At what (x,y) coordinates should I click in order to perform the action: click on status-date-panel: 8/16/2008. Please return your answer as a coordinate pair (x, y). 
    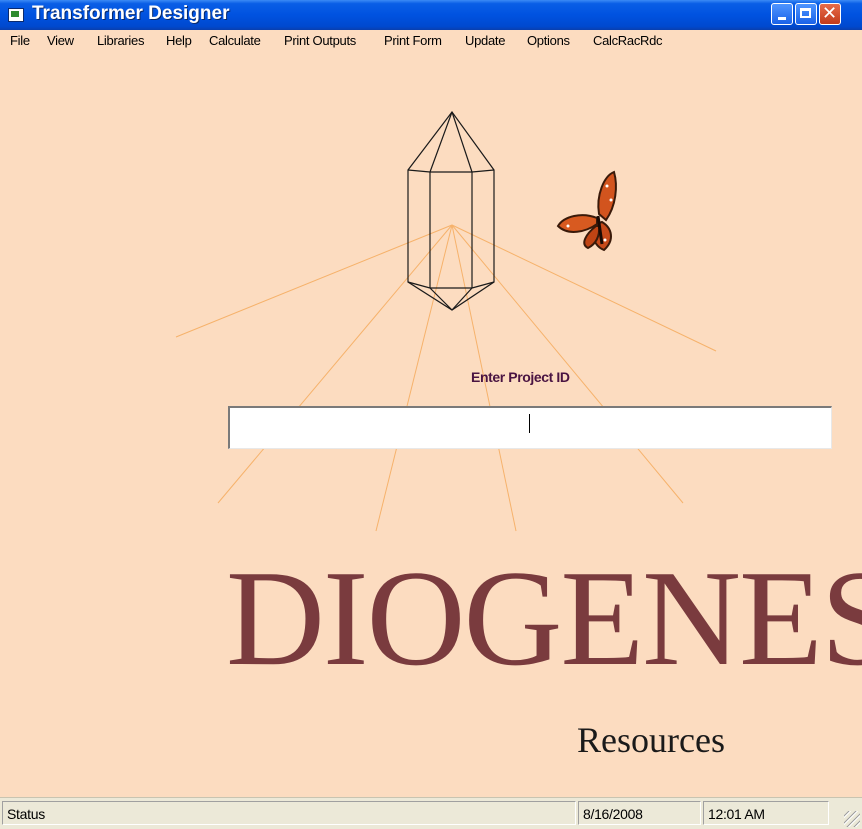
    Looking at the image, I should click on (639, 813).